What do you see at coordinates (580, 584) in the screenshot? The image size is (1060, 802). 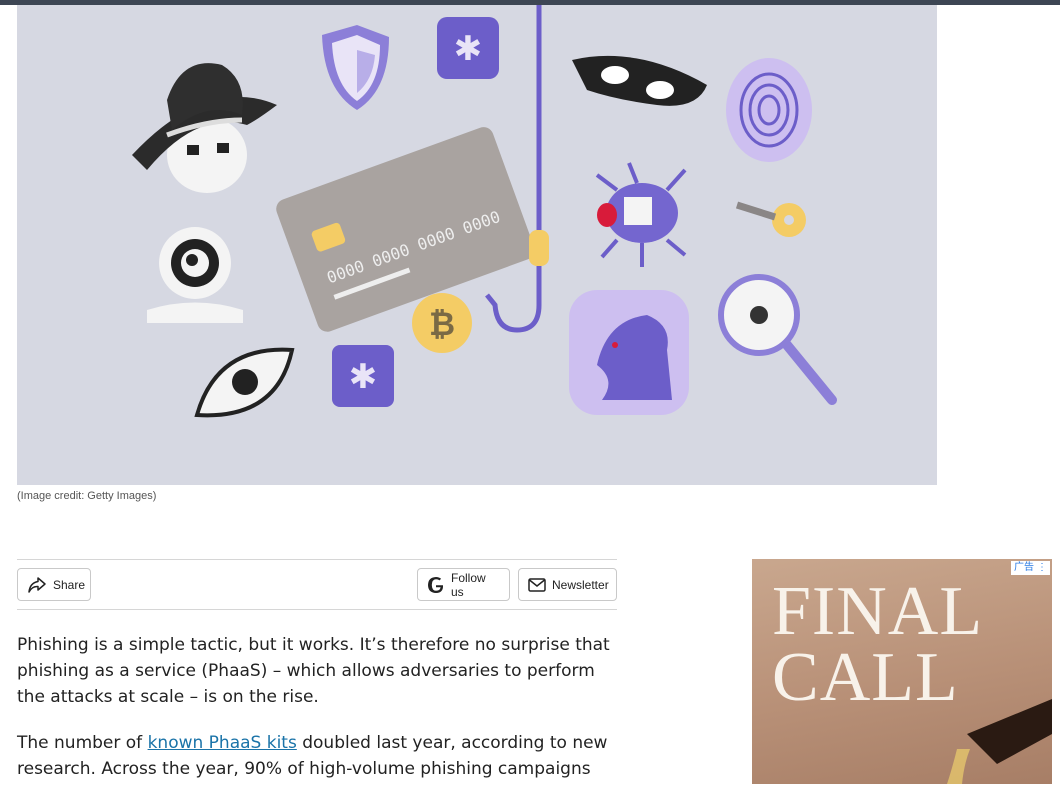 I see `newsletter-label: Newsletter` at bounding box center [580, 584].